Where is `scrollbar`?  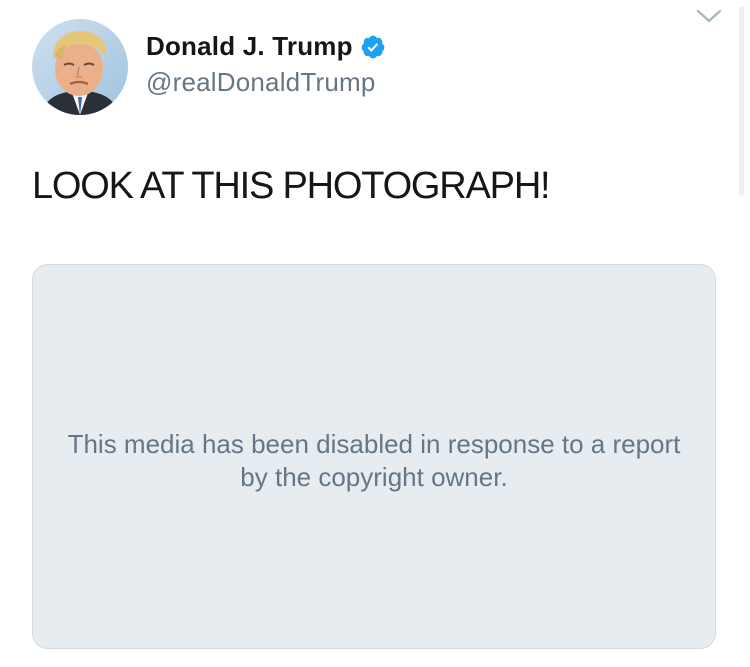 scrollbar is located at coordinates (741, 101).